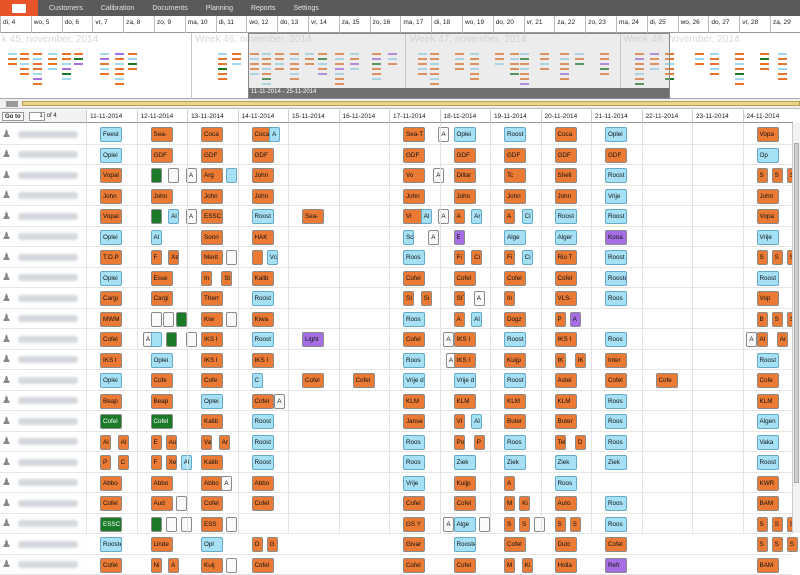 The image size is (800, 575). What do you see at coordinates (515, 360) in the screenshot?
I see `appointment-block: Kuijp` at bounding box center [515, 360].